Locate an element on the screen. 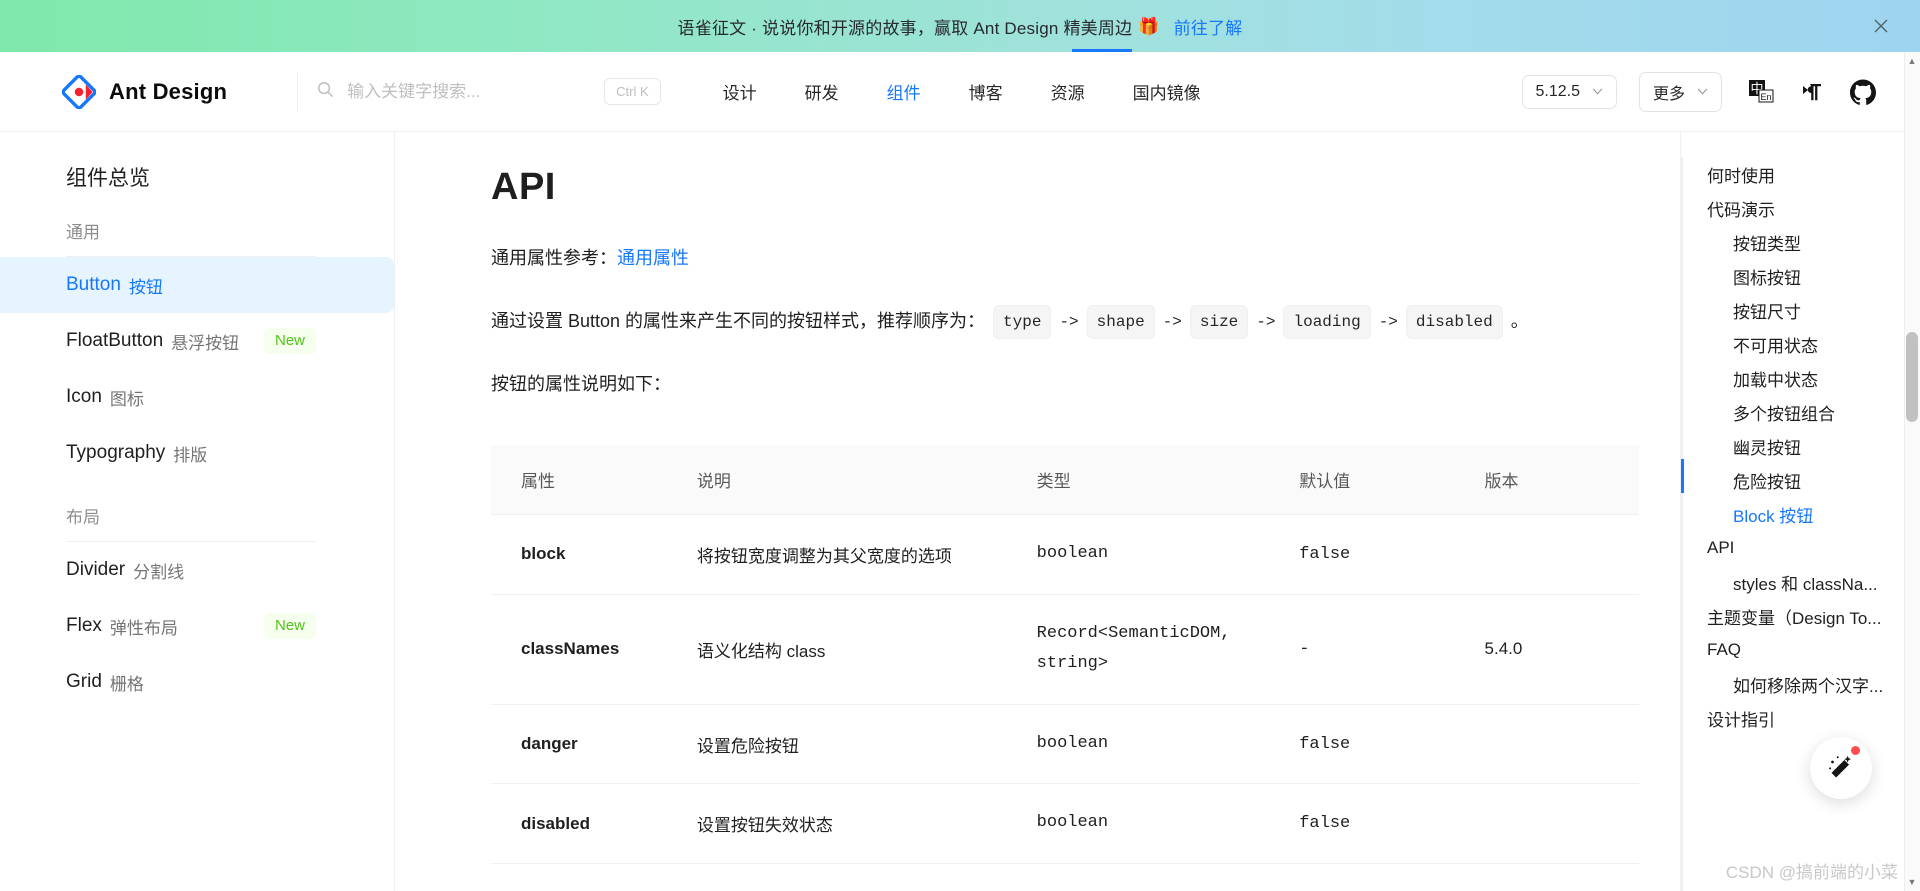 Image resolution: width=1920 pixels, height=891 pixels. common-props-paragraph: 通用属性参考：通用属性 is located at coordinates (1085, 259).